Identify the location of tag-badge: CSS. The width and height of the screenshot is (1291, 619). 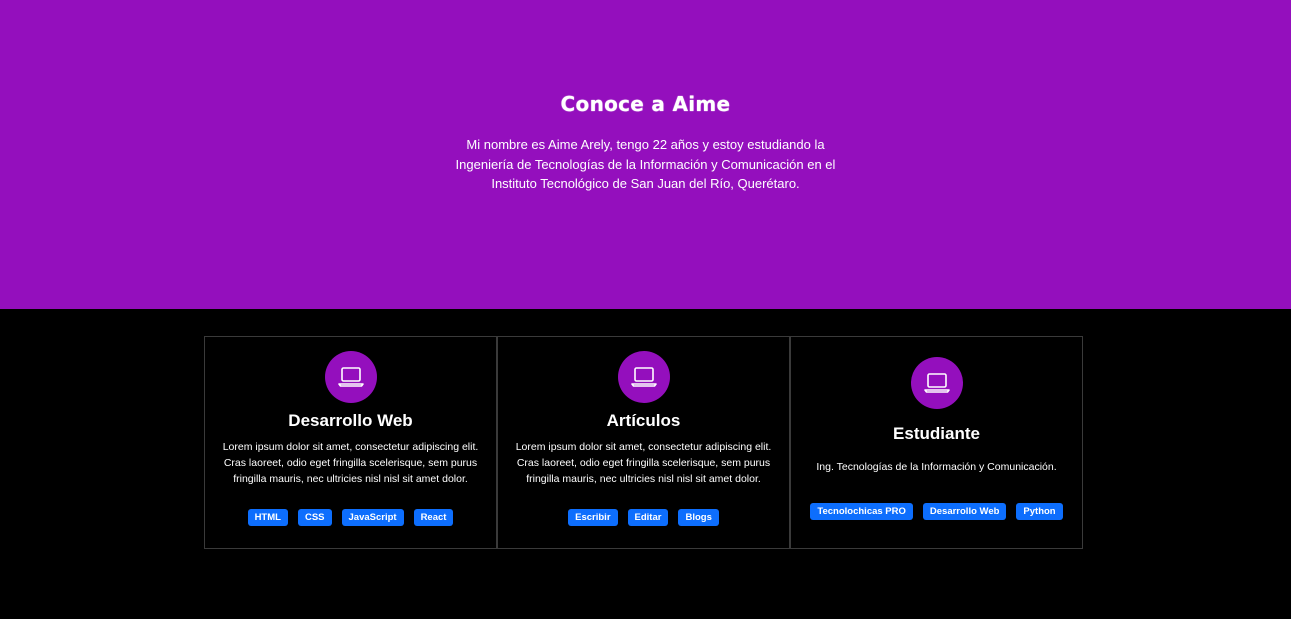
(314, 517).